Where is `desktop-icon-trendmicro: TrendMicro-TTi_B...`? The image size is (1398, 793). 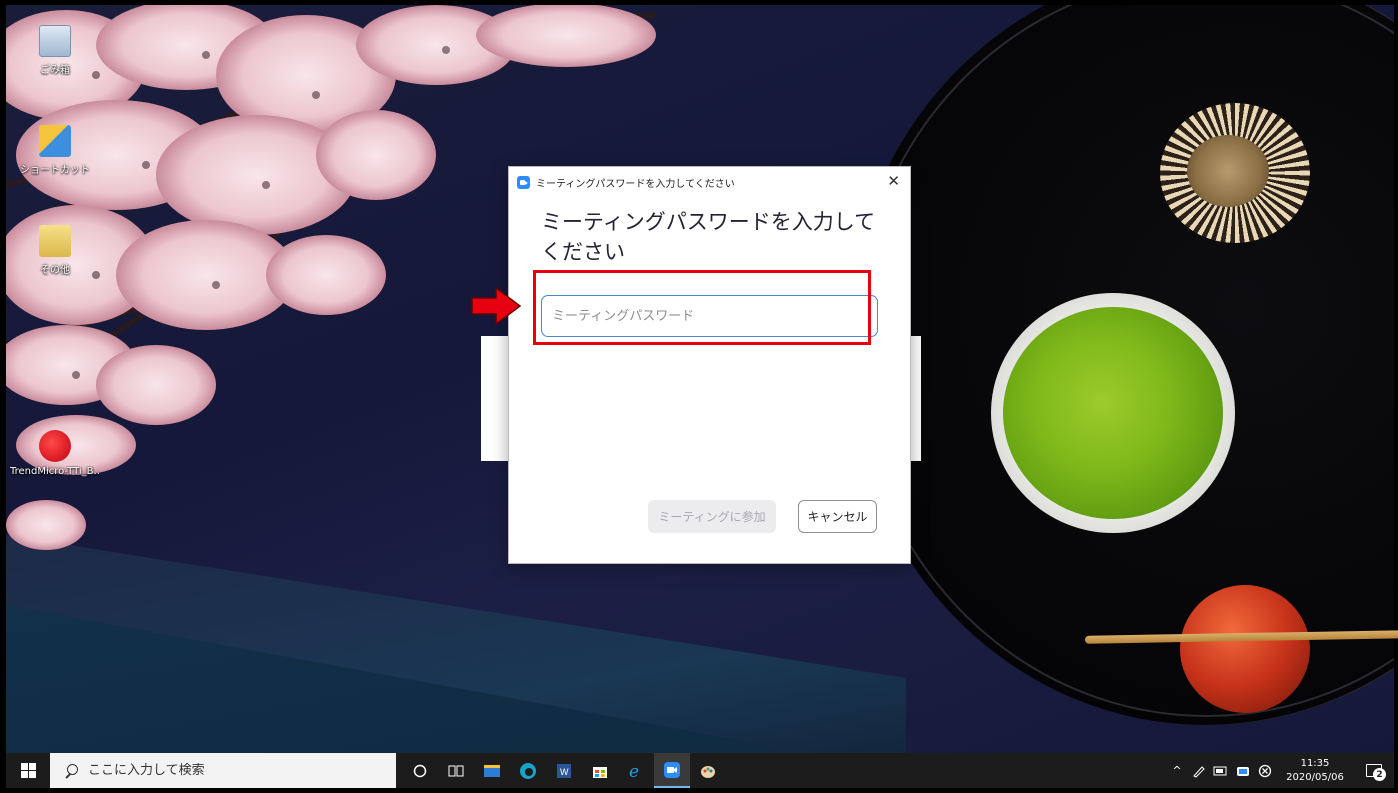 desktop-icon-trendmicro: TrendMicro-TTi_B... is located at coordinates (55, 453).